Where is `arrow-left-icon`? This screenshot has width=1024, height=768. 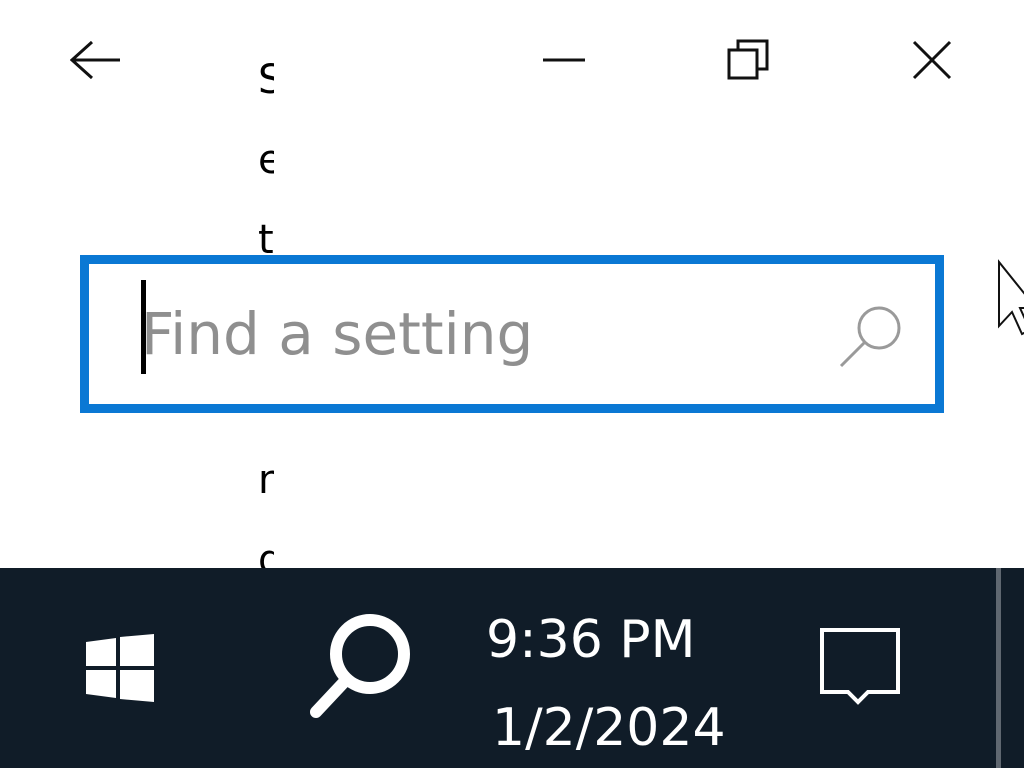 arrow-left-icon is located at coordinates (95, 60).